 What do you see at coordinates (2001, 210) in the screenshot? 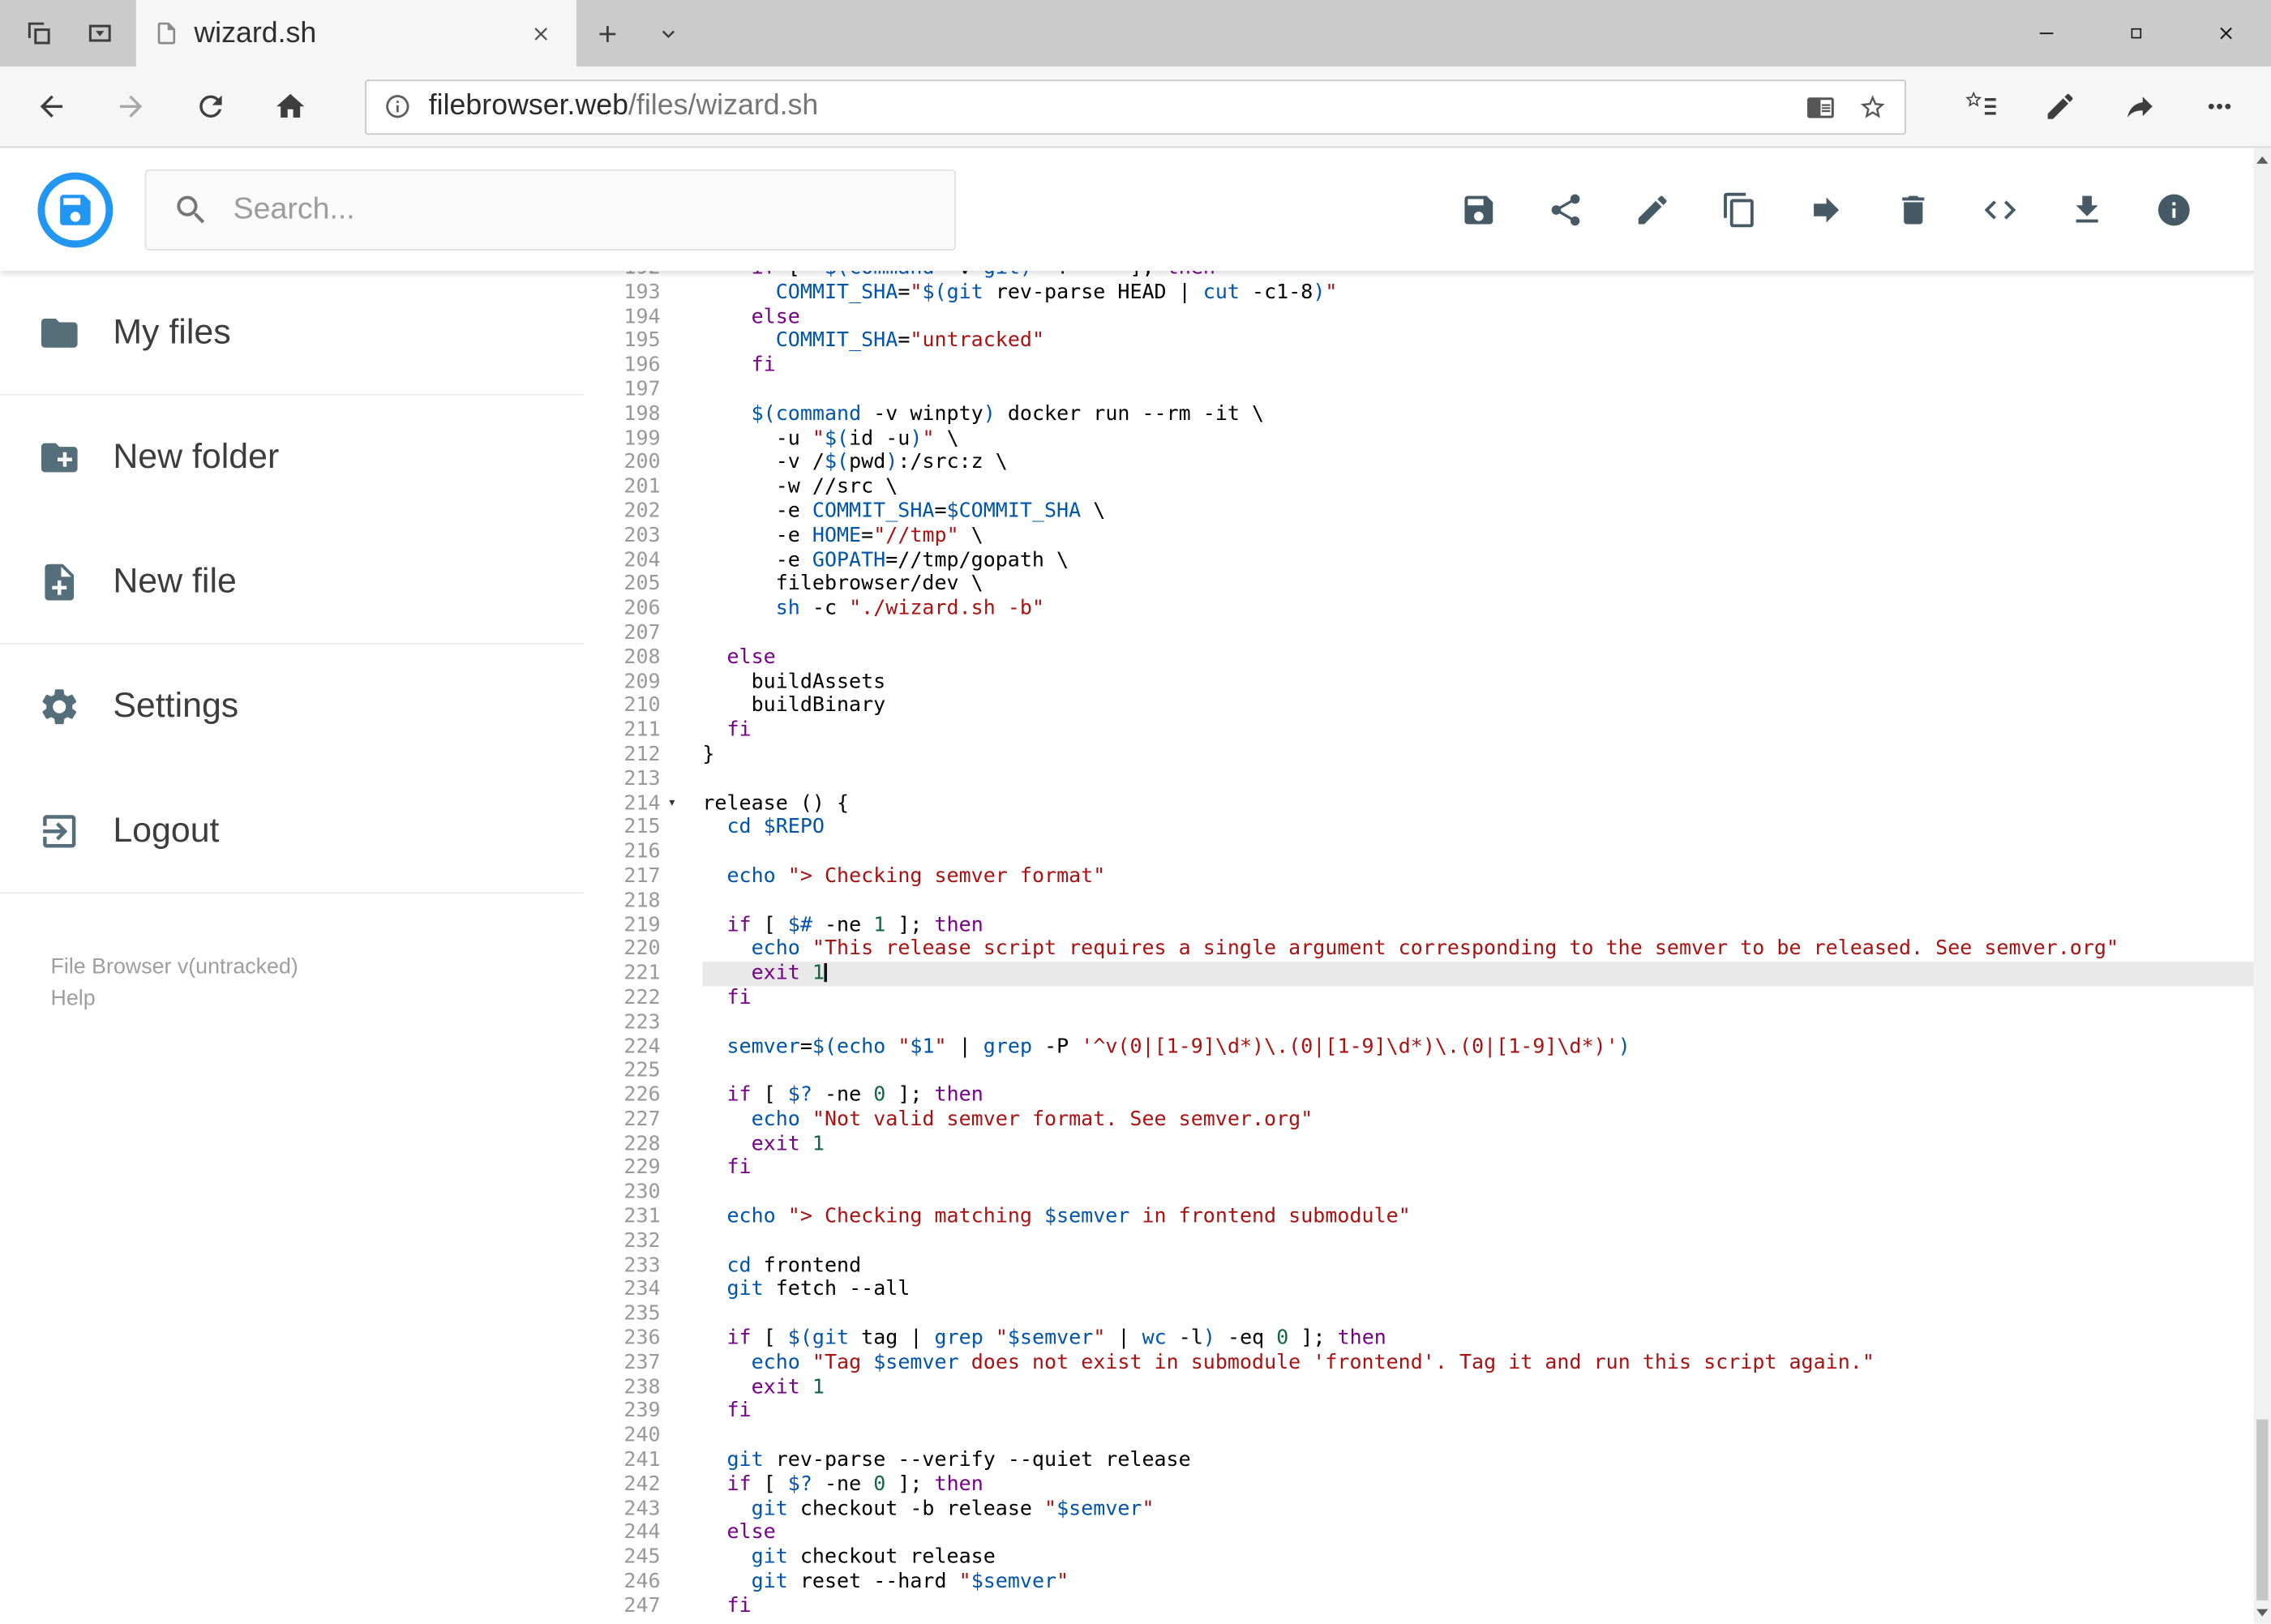
I see `editor-icon` at bounding box center [2001, 210].